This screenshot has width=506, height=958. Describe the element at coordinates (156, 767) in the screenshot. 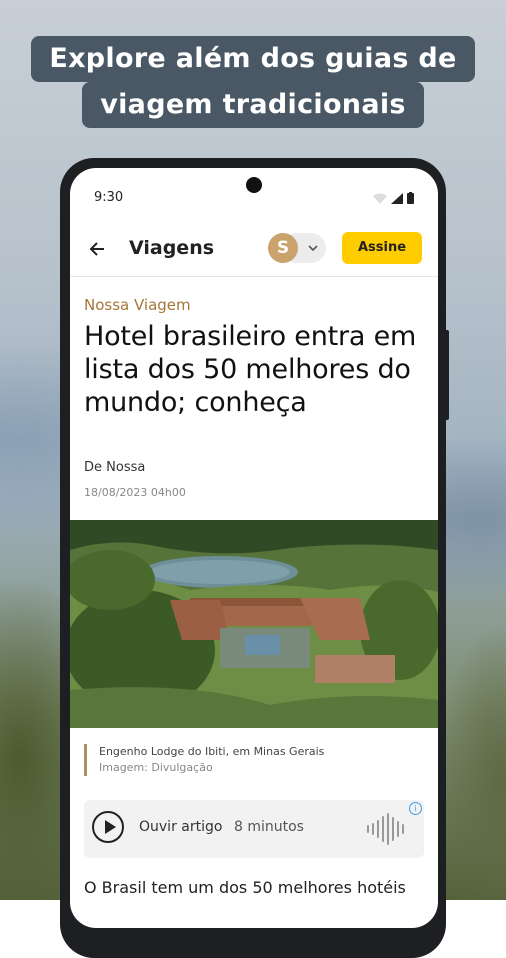

I see `caption-credit: Imagem: Divulgação` at that location.